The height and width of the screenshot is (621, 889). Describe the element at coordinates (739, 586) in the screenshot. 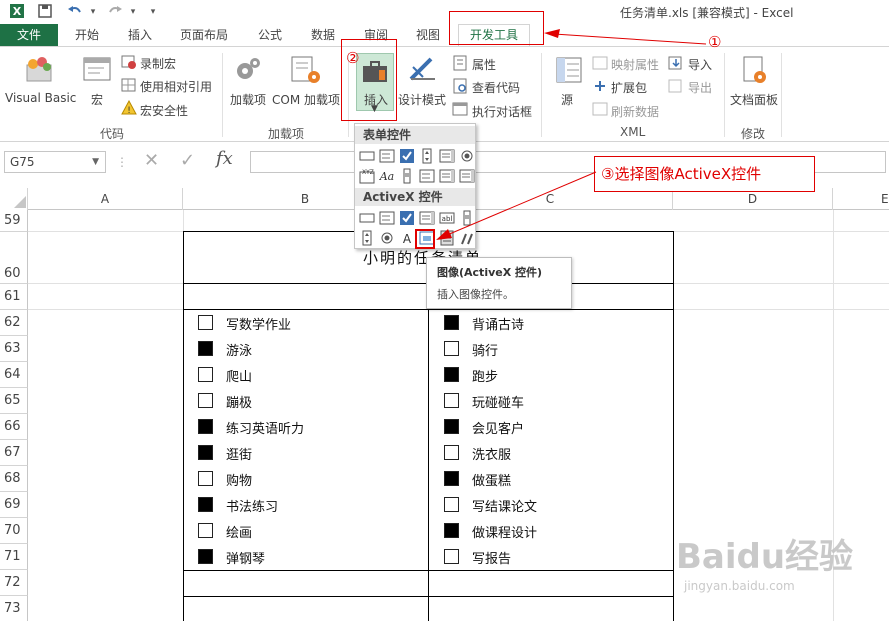

I see `watermark-url: jingyan.baidu.com` at that location.